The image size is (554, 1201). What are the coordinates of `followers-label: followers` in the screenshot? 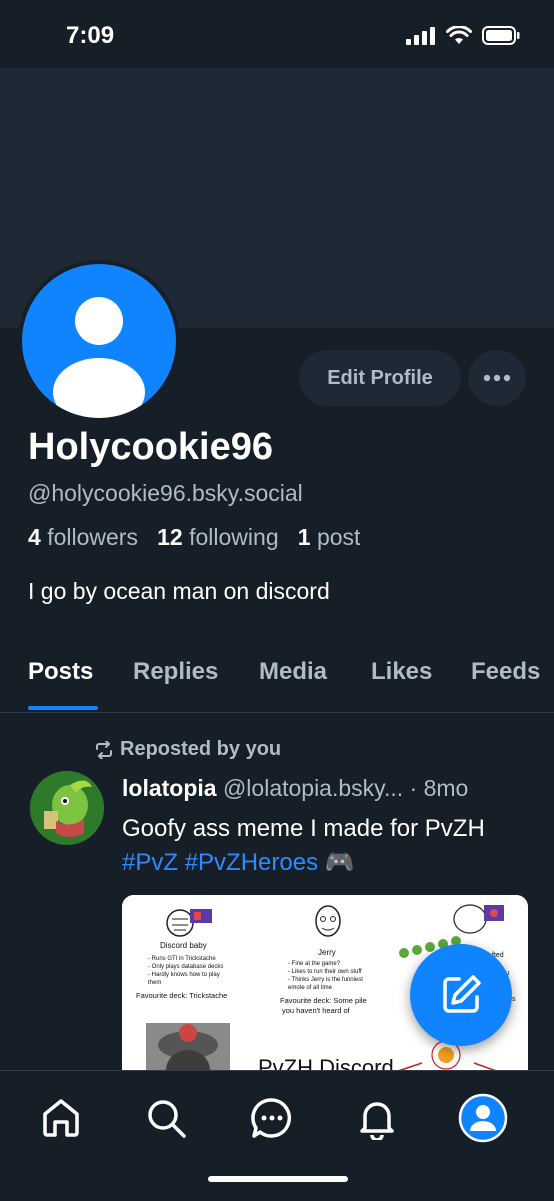 It's located at (92, 537).